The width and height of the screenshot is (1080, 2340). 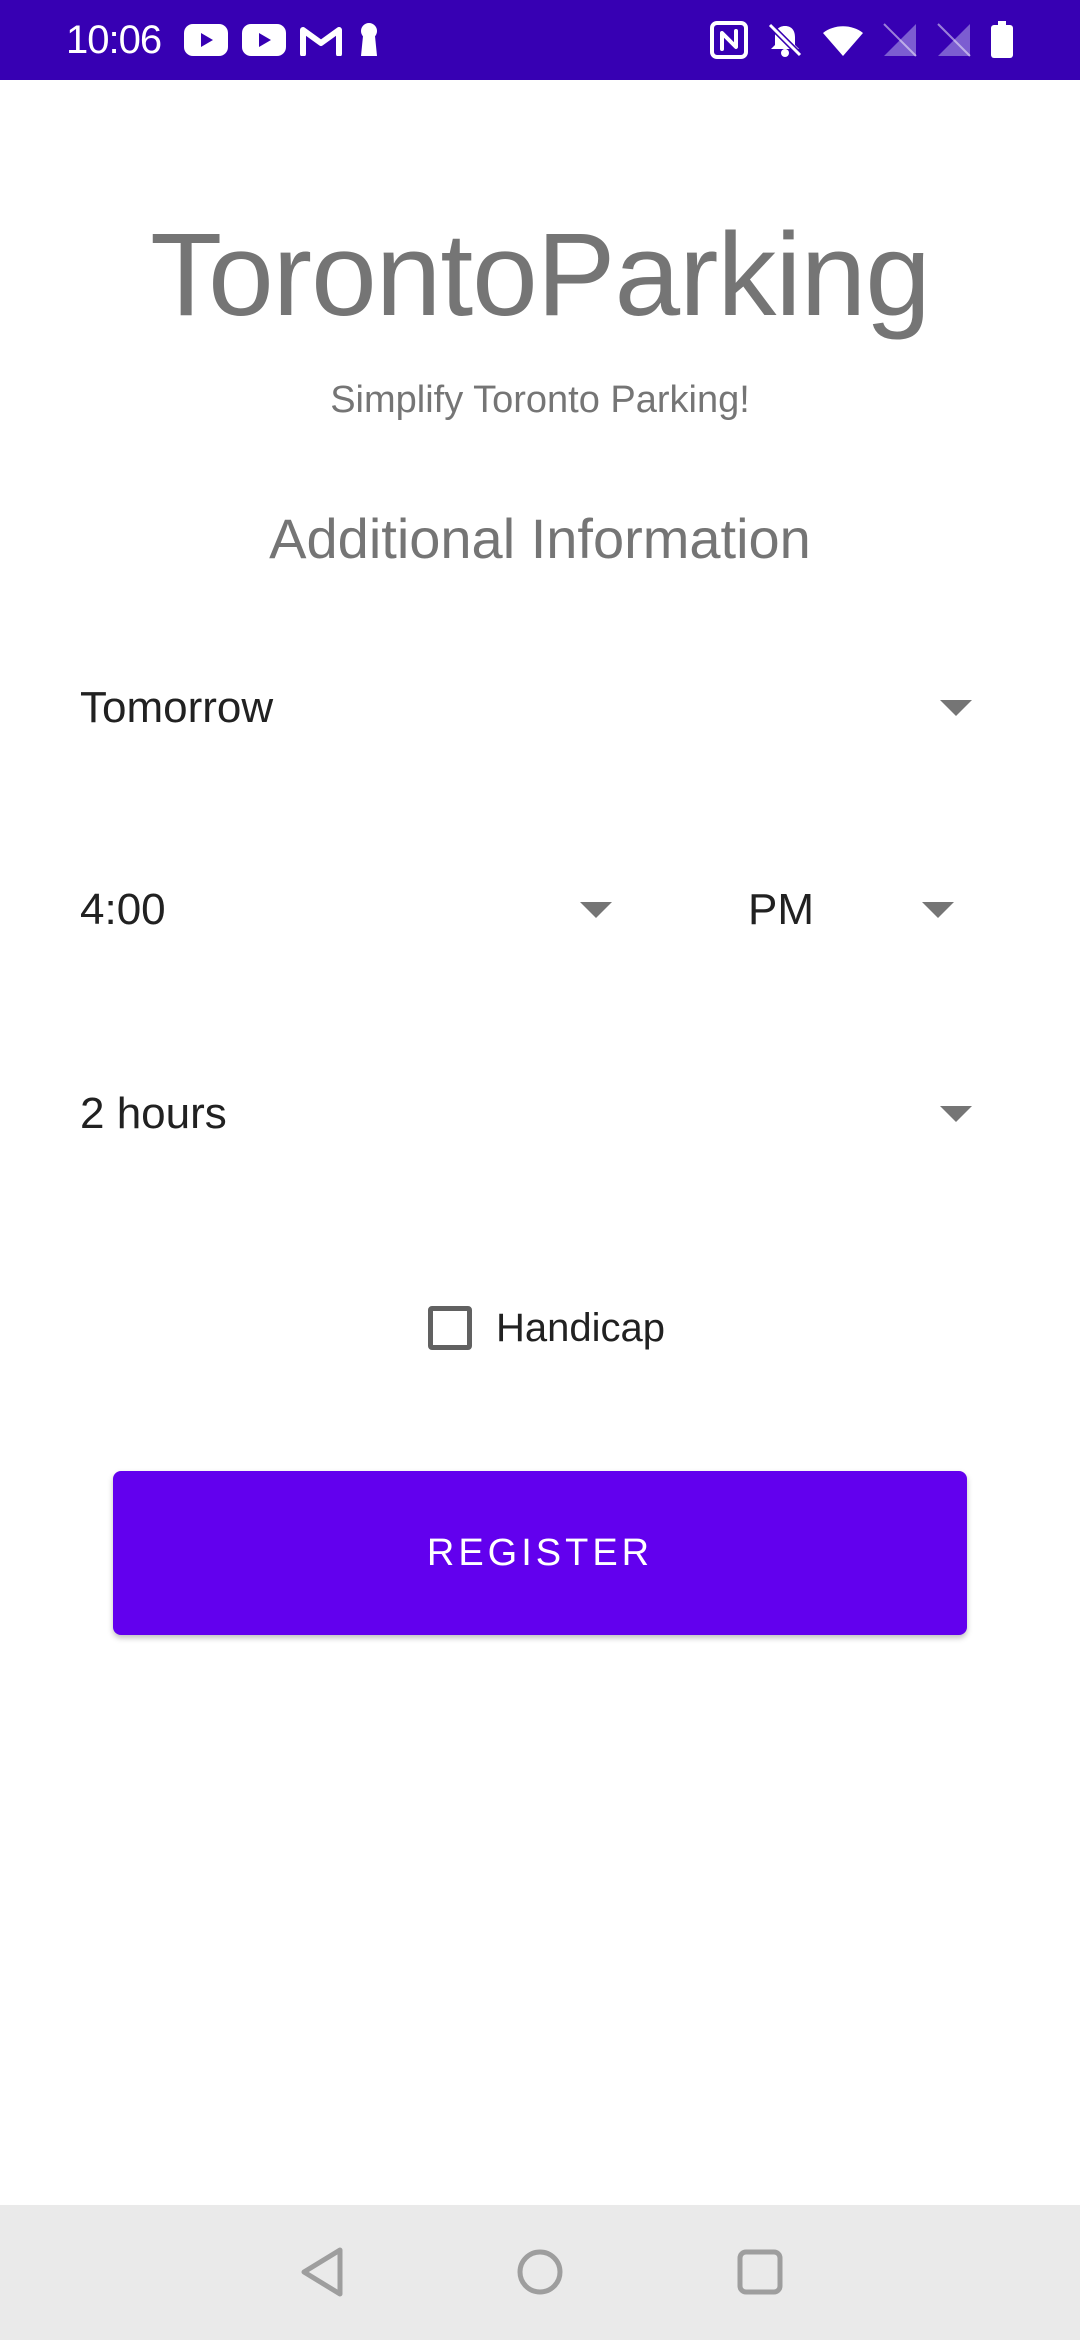 I want to click on recents-icon, so click(x=760, y=2272).